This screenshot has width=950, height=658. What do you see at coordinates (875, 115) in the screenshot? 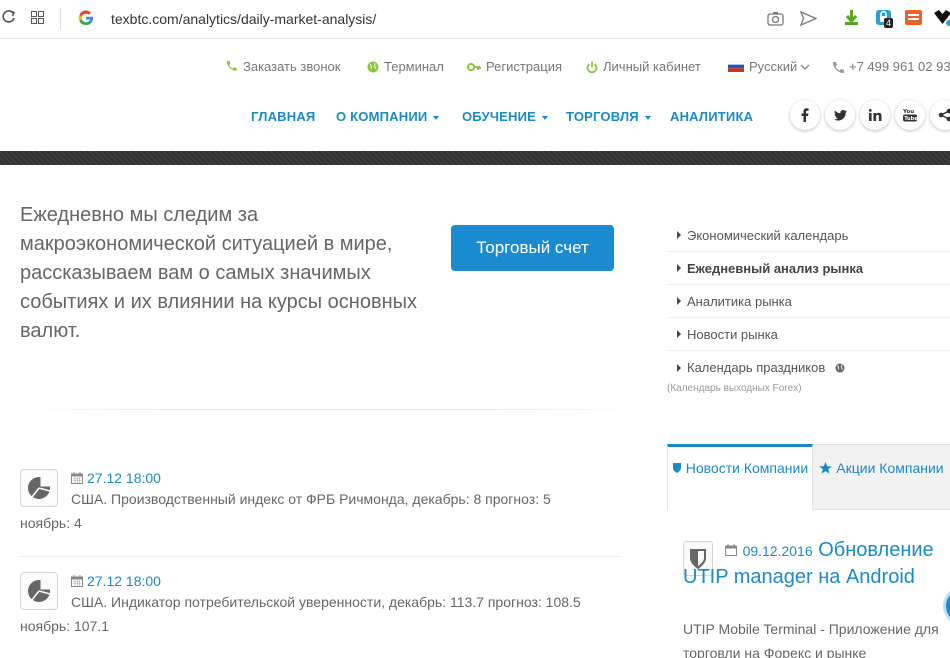
I see `linkedin-icon` at bounding box center [875, 115].